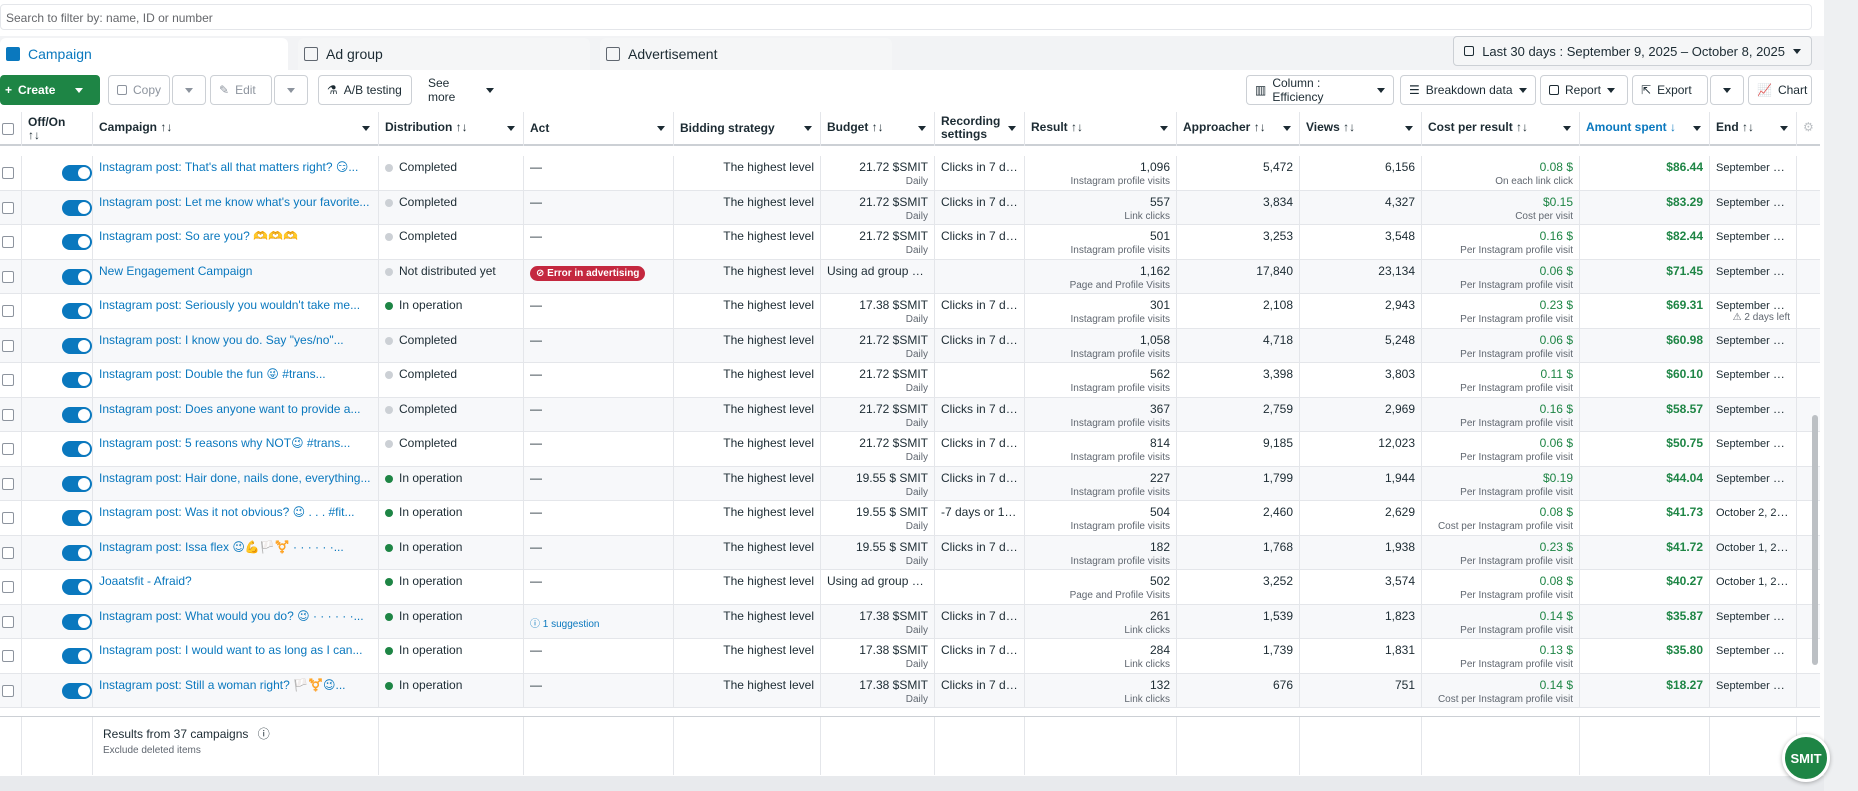 This screenshot has width=1858, height=791. What do you see at coordinates (1808, 129) in the screenshot?
I see `column-settings-icon: ⚙` at bounding box center [1808, 129].